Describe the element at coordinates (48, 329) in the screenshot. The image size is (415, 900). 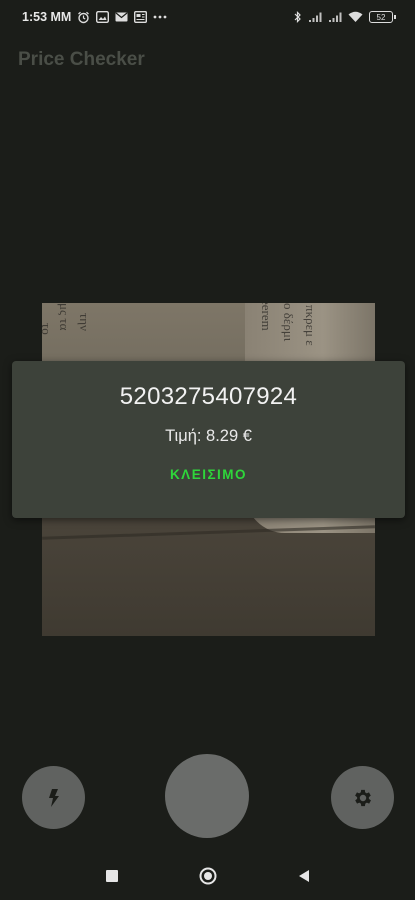
I see `camera-text: το` at that location.